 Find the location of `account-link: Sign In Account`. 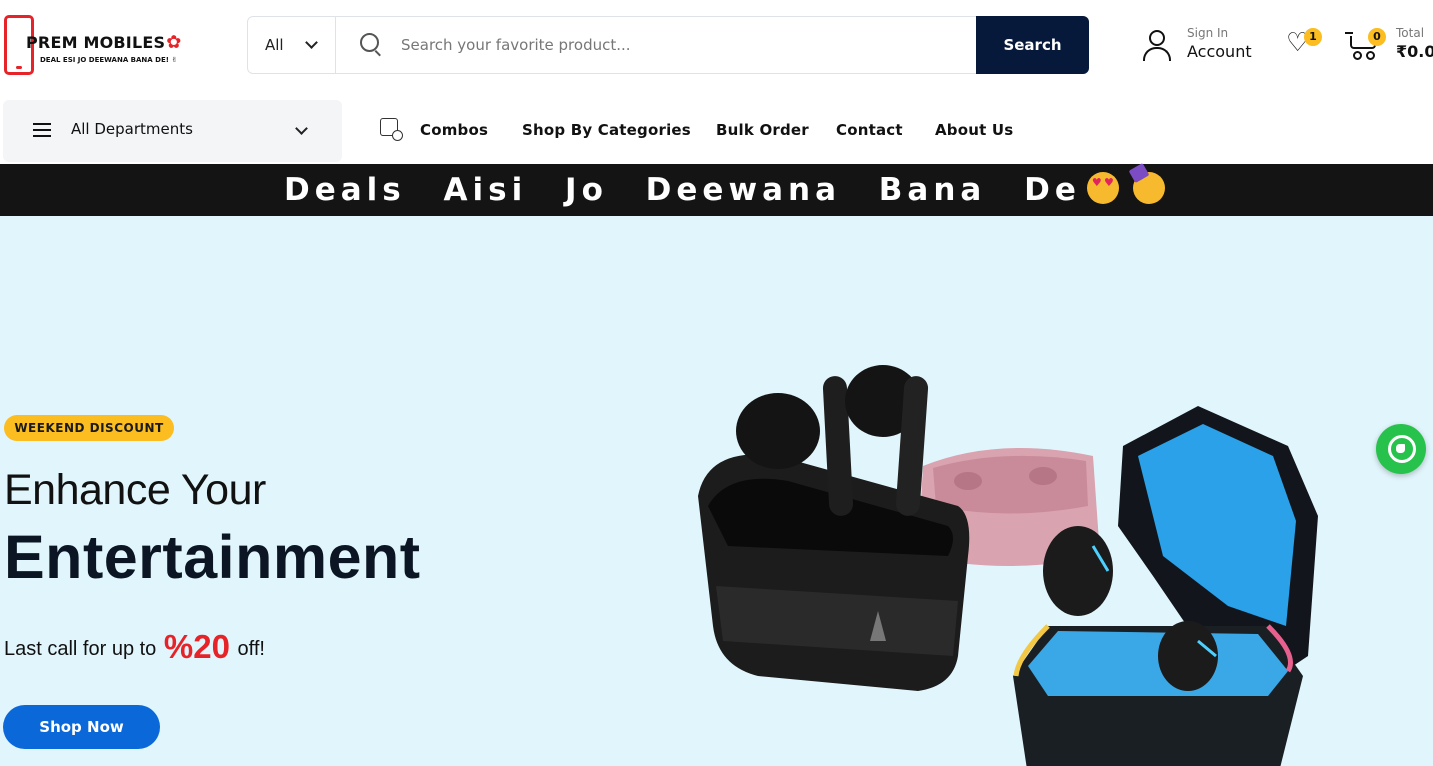

account-link: Sign In Account is located at coordinates (1202, 46).